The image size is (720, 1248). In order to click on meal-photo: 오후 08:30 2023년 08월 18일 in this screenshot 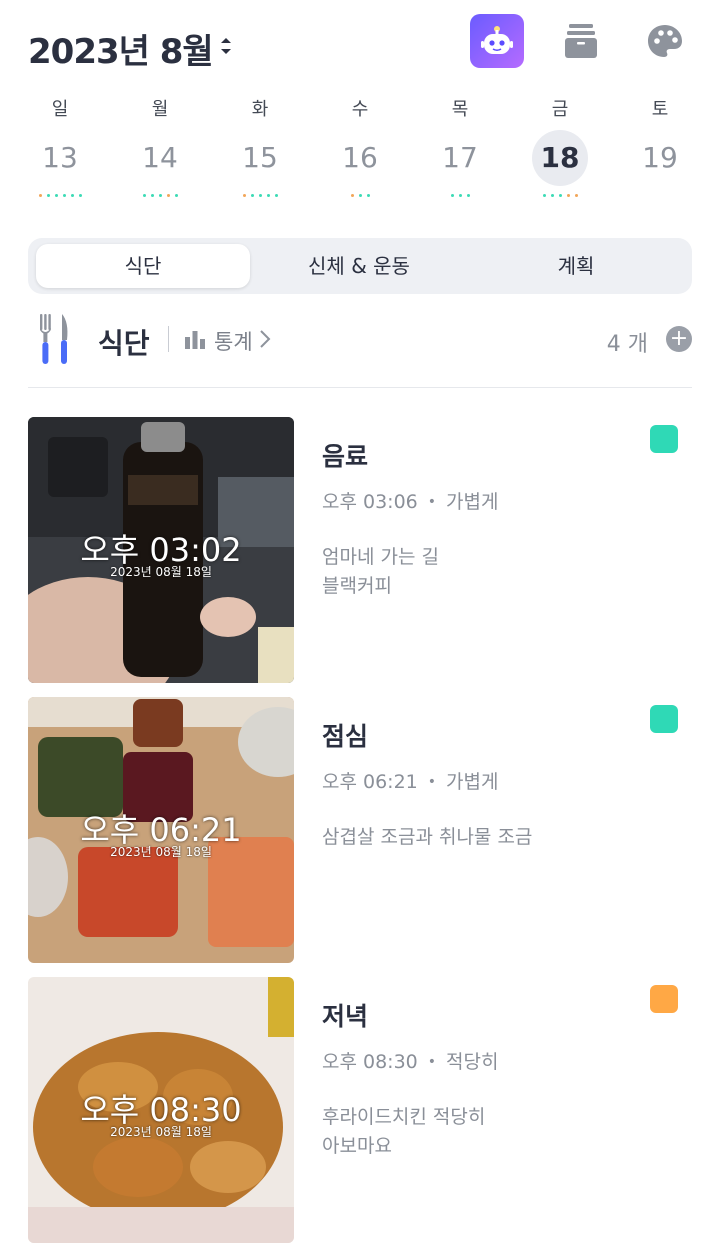, I will do `click(161, 1110)`.